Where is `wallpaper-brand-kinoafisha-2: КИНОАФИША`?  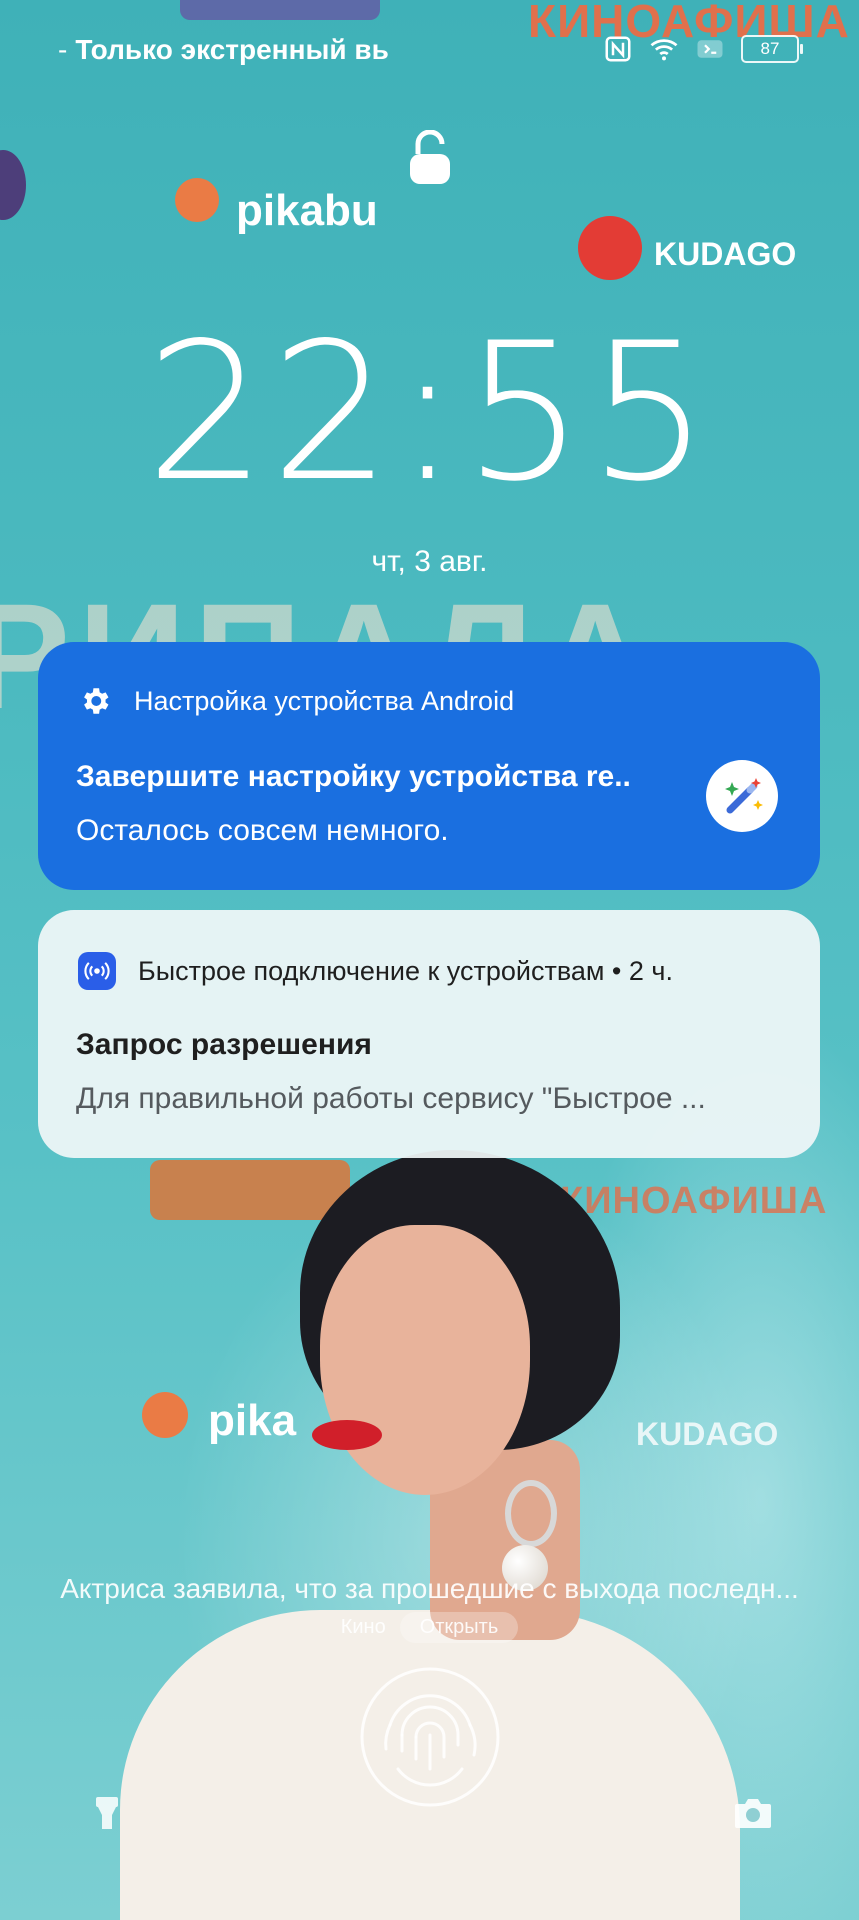
wallpaper-brand-kinoafisha-2: КИНОАФИША is located at coordinates (694, 1201).